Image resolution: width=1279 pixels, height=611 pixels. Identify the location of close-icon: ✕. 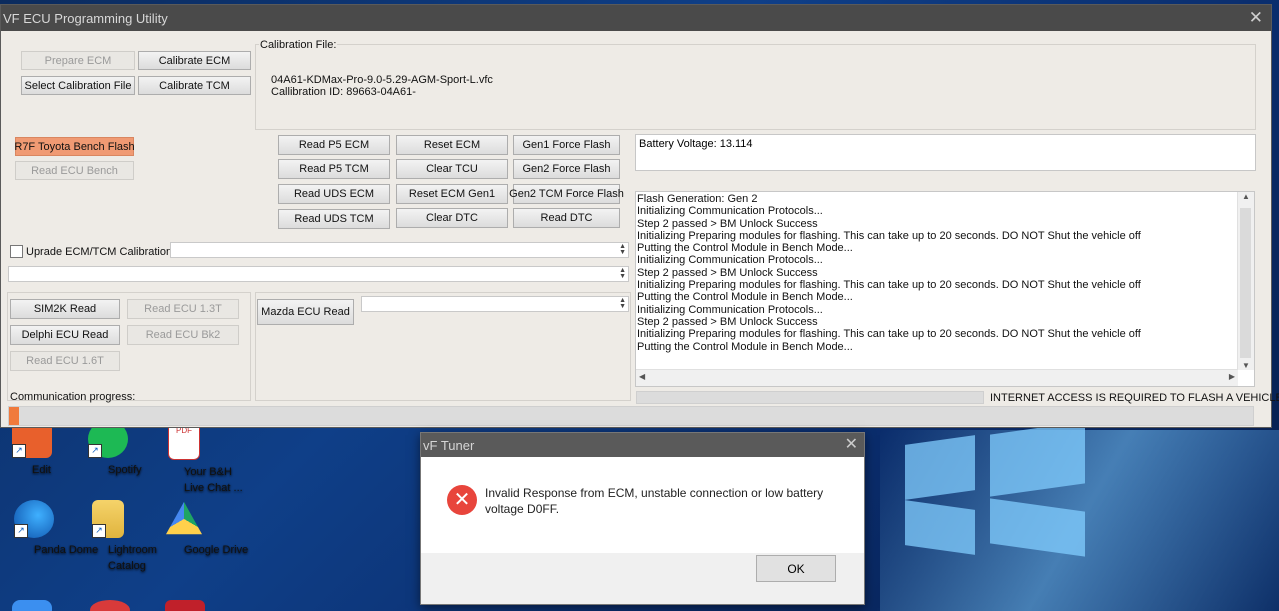
(1256, 18).